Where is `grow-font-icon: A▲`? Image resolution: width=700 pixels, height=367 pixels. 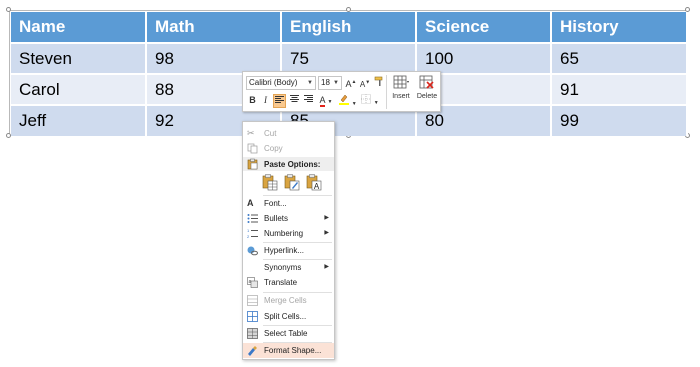 grow-font-icon: A▲ is located at coordinates (351, 84).